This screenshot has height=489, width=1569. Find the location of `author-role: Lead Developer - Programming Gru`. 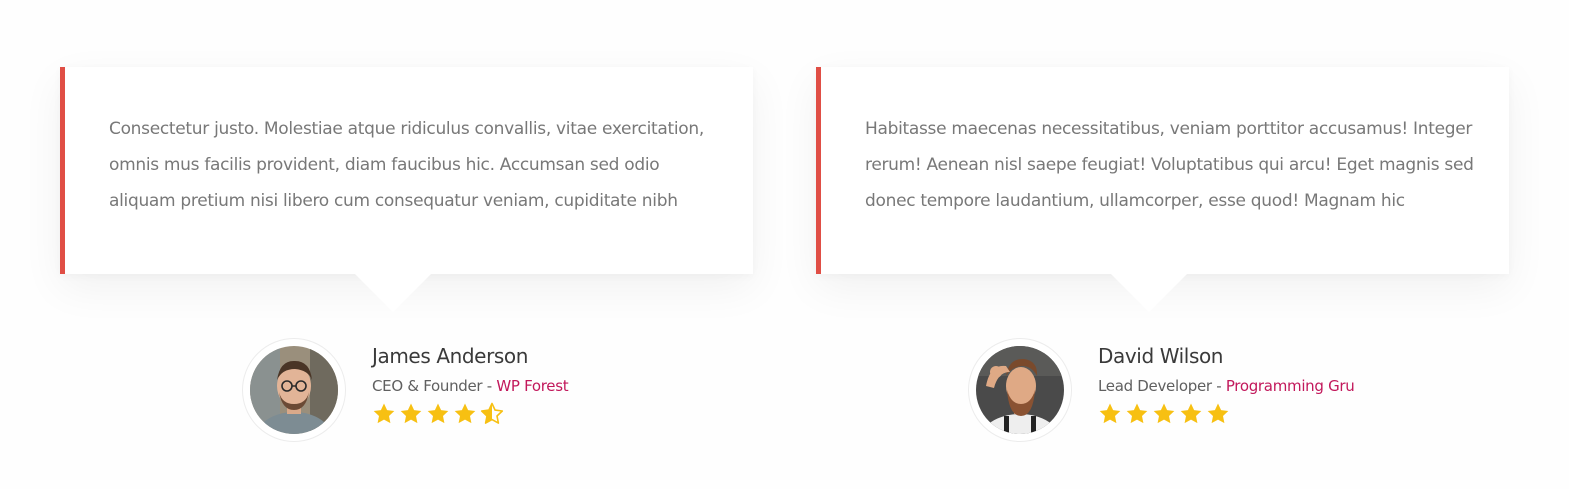

author-role: Lead Developer - Programming Gru is located at coordinates (1226, 386).